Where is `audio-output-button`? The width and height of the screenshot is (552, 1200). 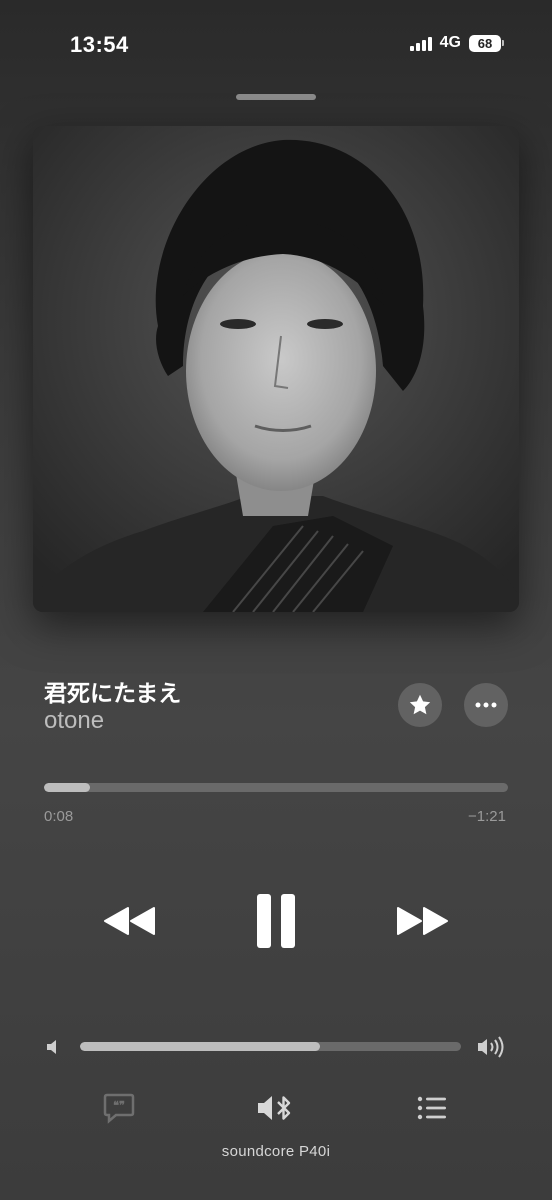 audio-output-button is located at coordinates (276, 1108).